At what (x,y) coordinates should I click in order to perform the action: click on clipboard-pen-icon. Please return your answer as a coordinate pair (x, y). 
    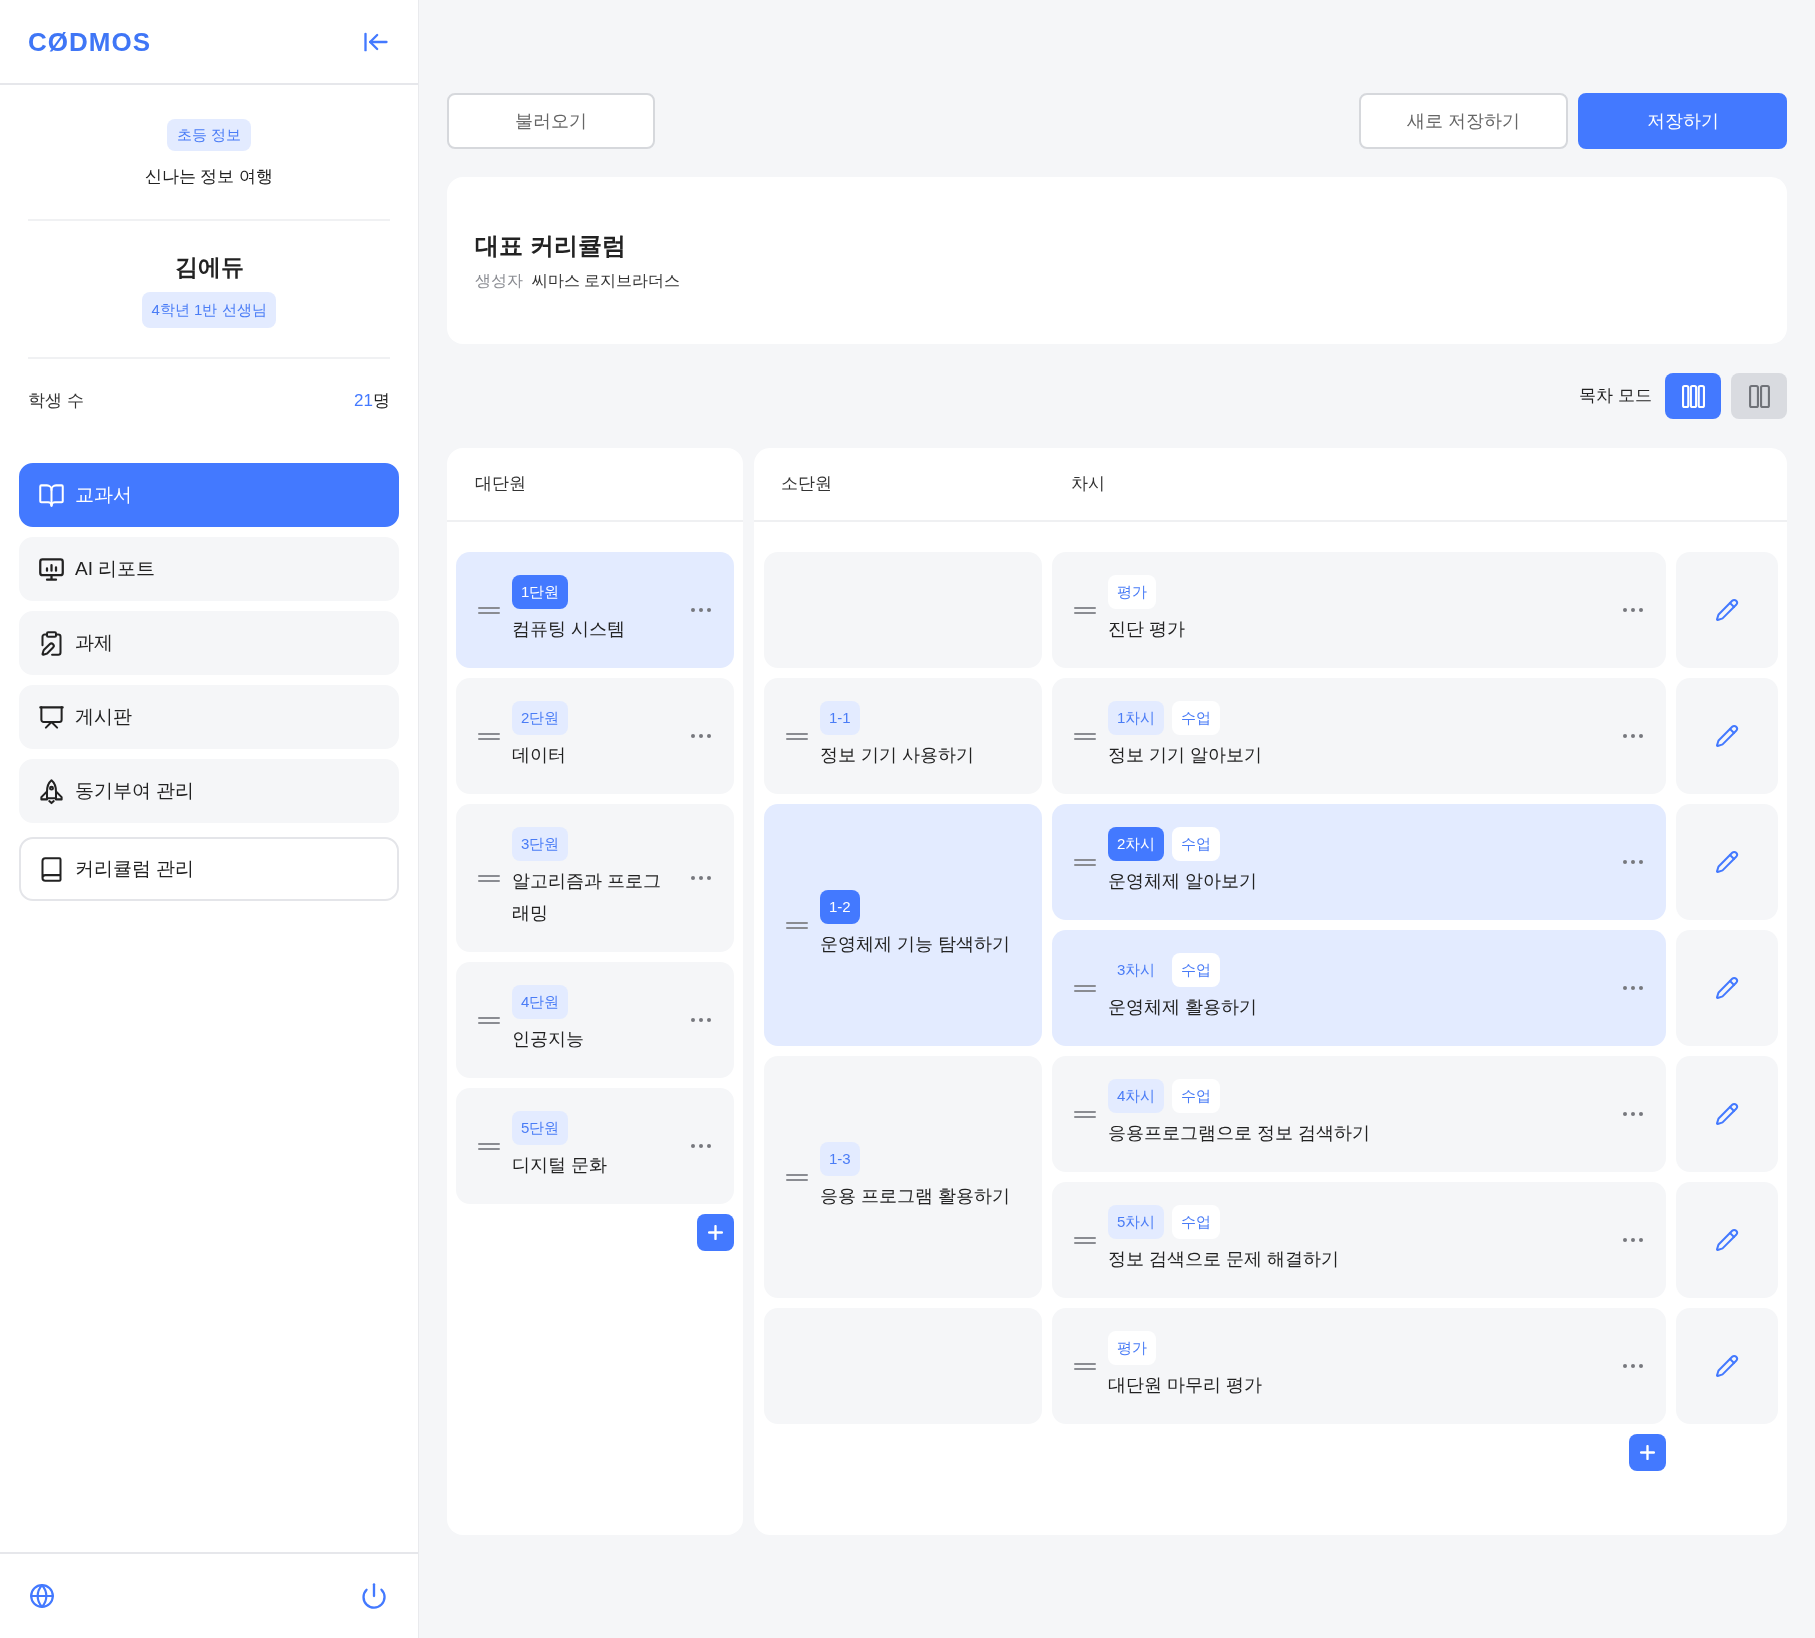
    Looking at the image, I should click on (51, 643).